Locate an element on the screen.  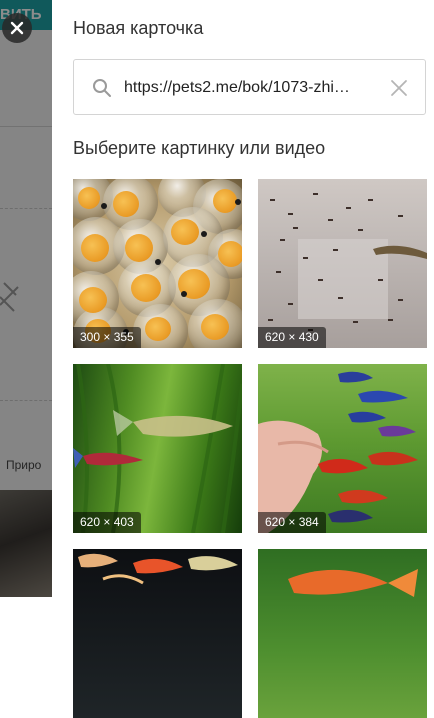
close-button is located at coordinates (17, 28).